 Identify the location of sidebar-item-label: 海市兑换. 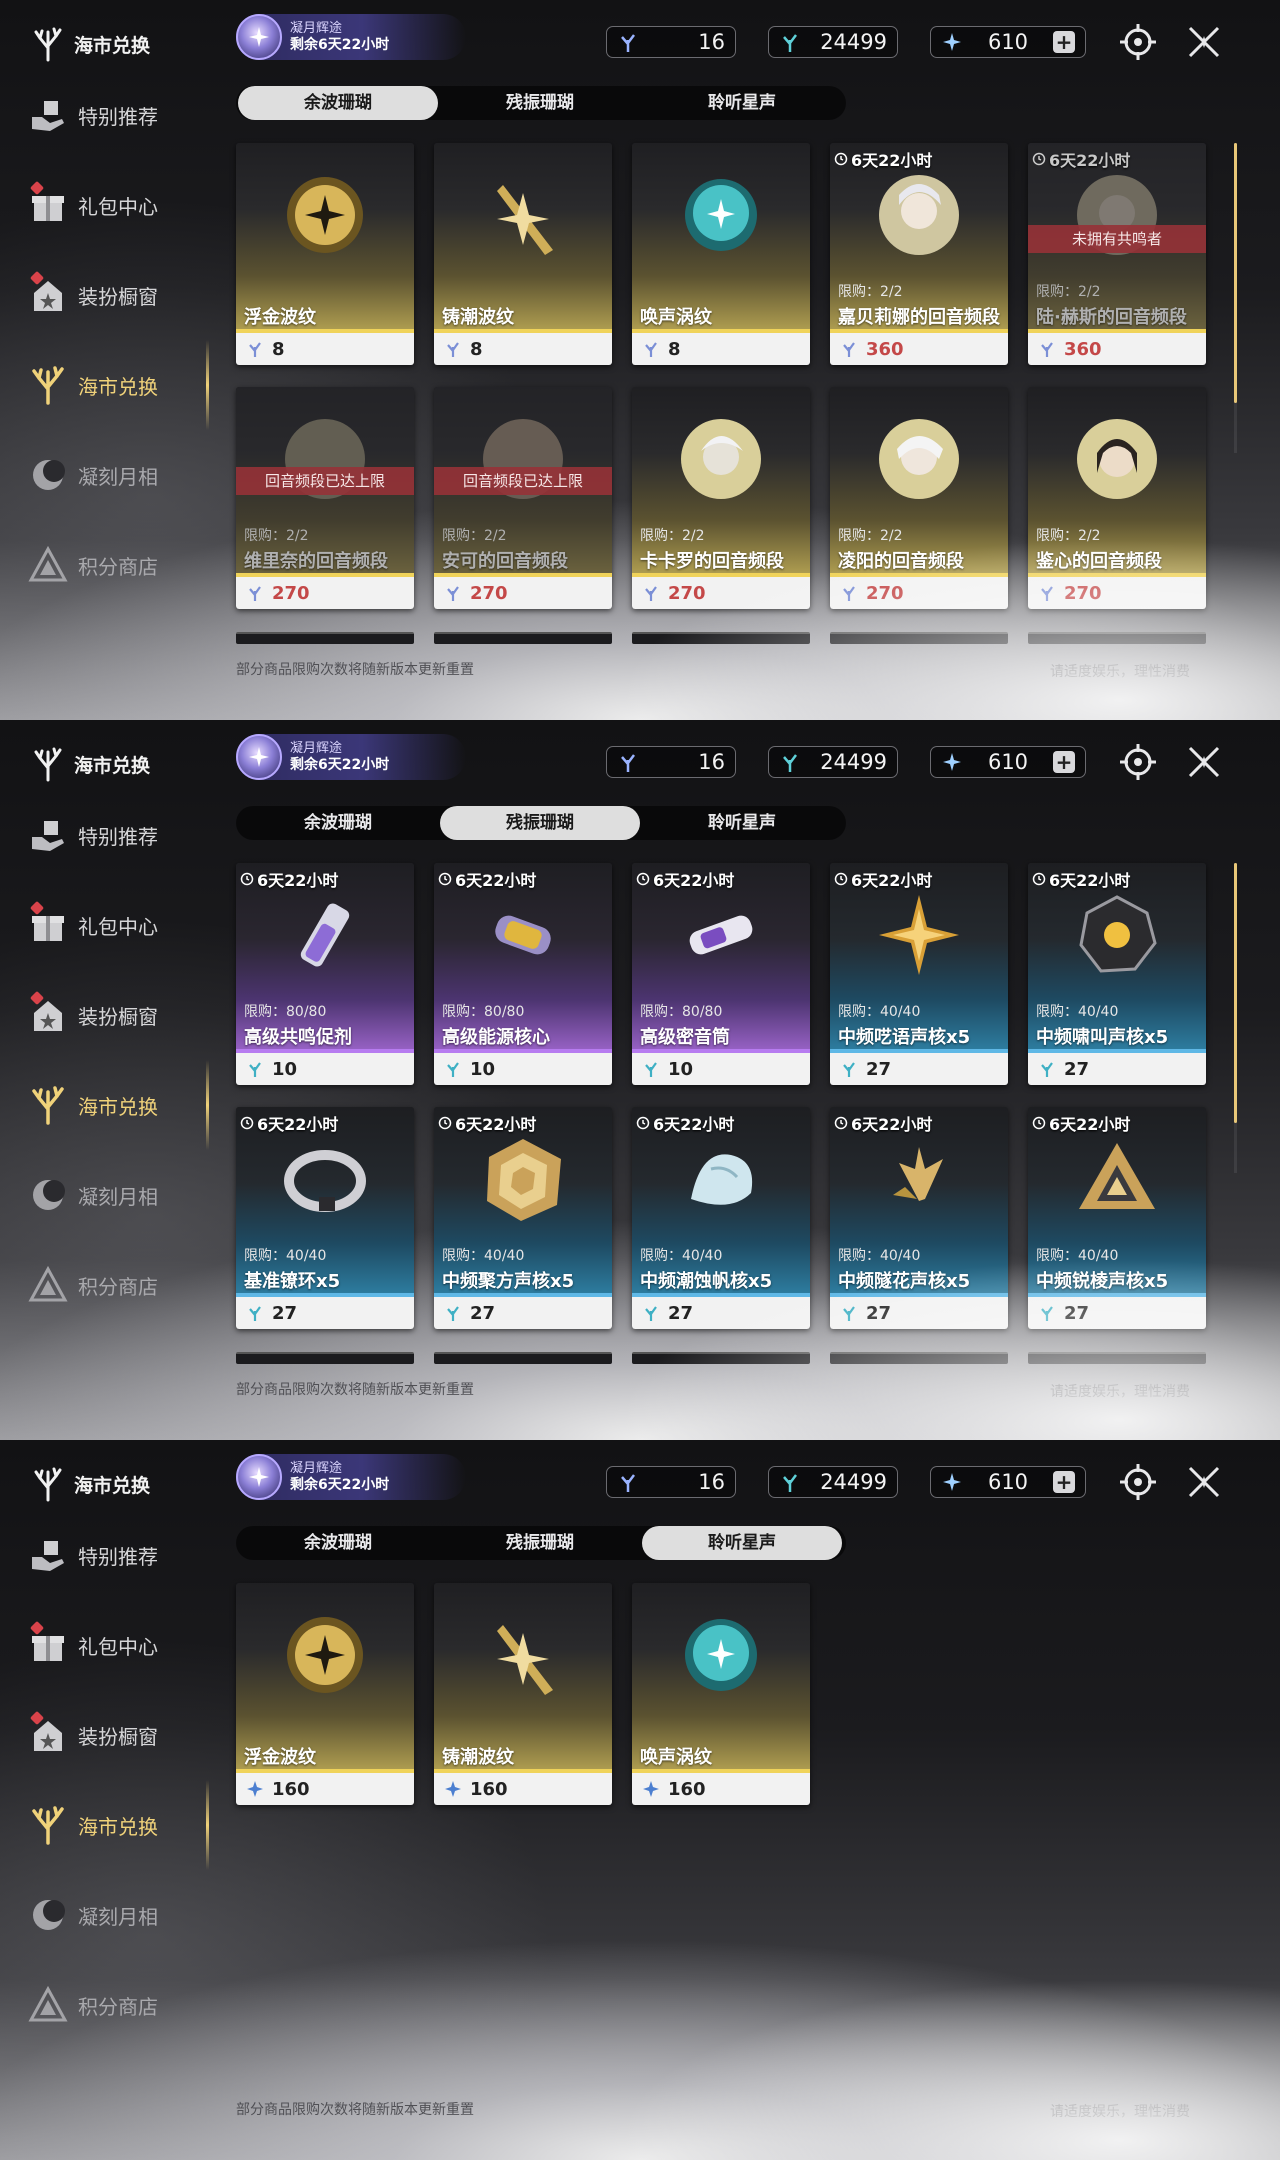
(118, 1106).